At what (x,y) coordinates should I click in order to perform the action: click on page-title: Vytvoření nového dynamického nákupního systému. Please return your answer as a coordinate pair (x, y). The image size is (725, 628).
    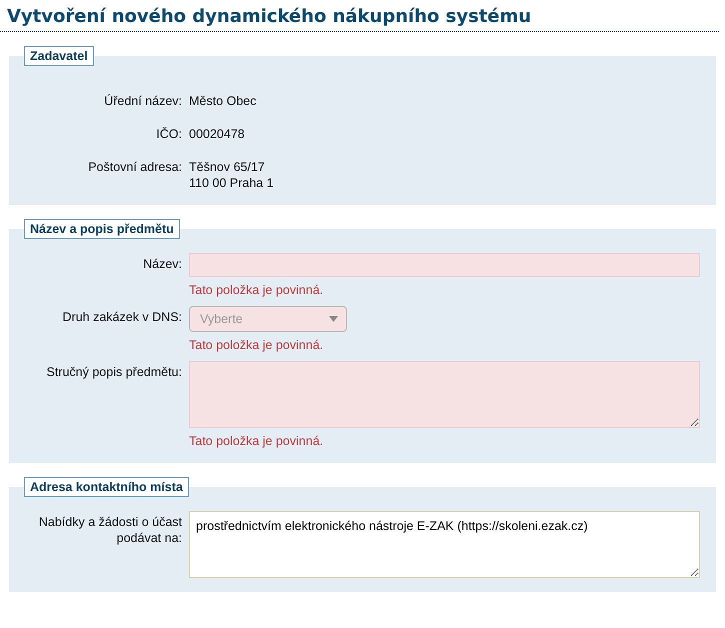
    Looking at the image, I should click on (359, 16).